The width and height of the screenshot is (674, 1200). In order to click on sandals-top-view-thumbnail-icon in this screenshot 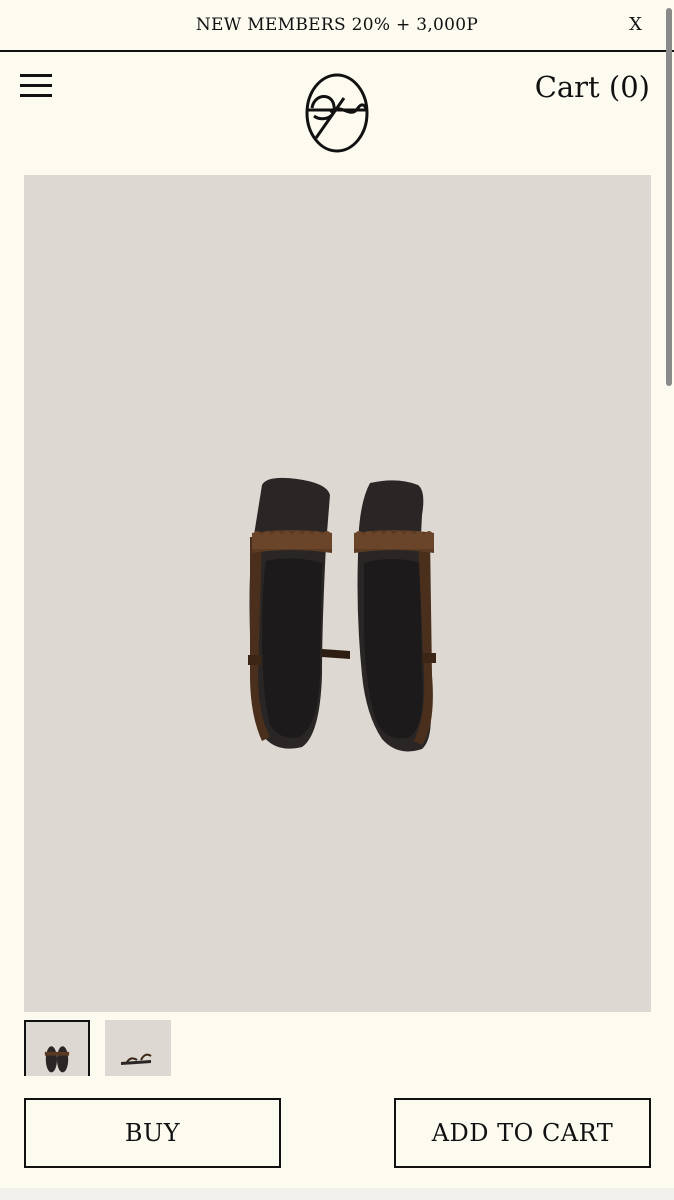, I will do `click(57, 1059)`.